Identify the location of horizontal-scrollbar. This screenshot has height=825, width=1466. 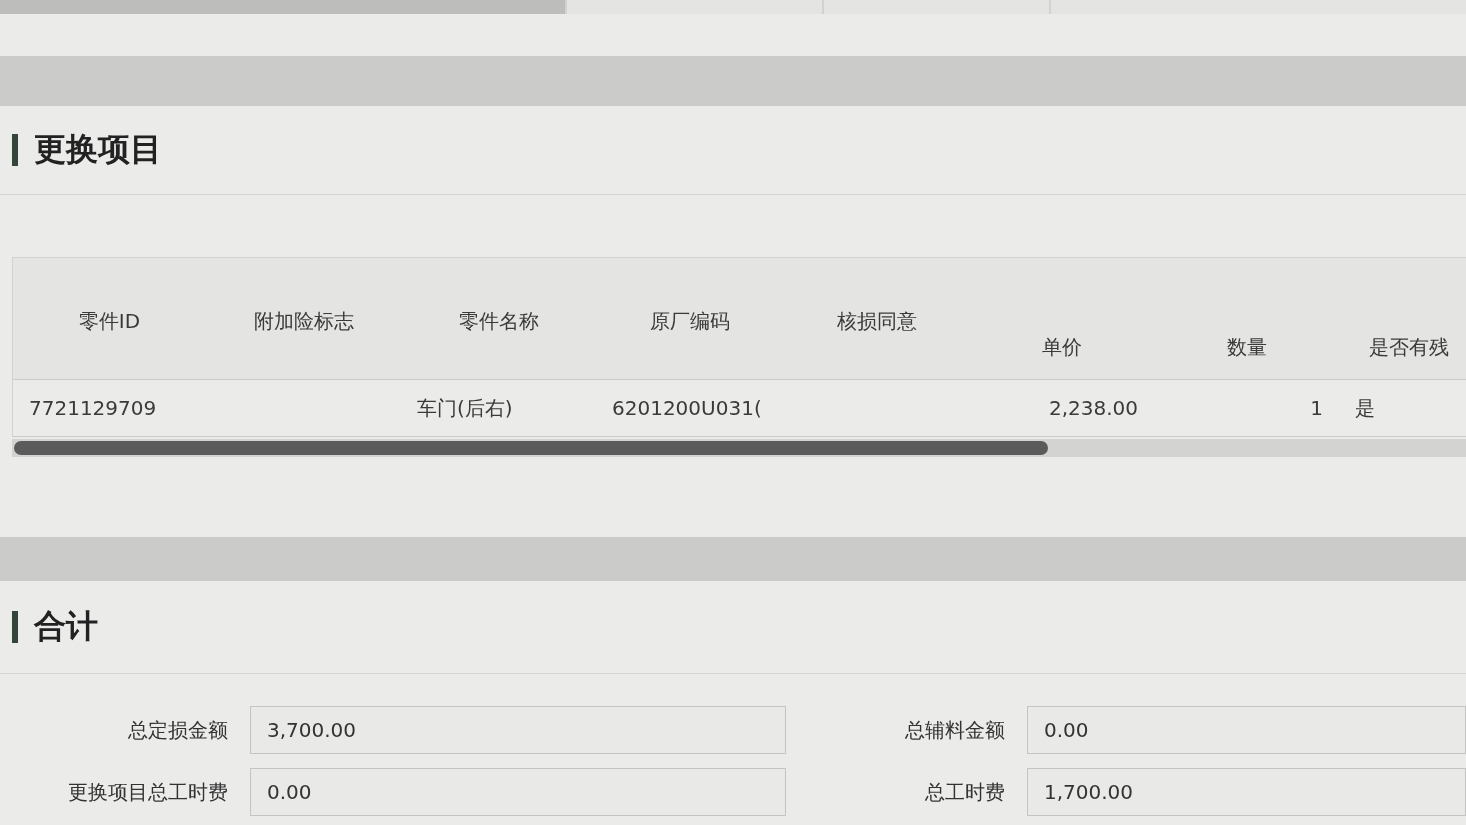
(739, 448).